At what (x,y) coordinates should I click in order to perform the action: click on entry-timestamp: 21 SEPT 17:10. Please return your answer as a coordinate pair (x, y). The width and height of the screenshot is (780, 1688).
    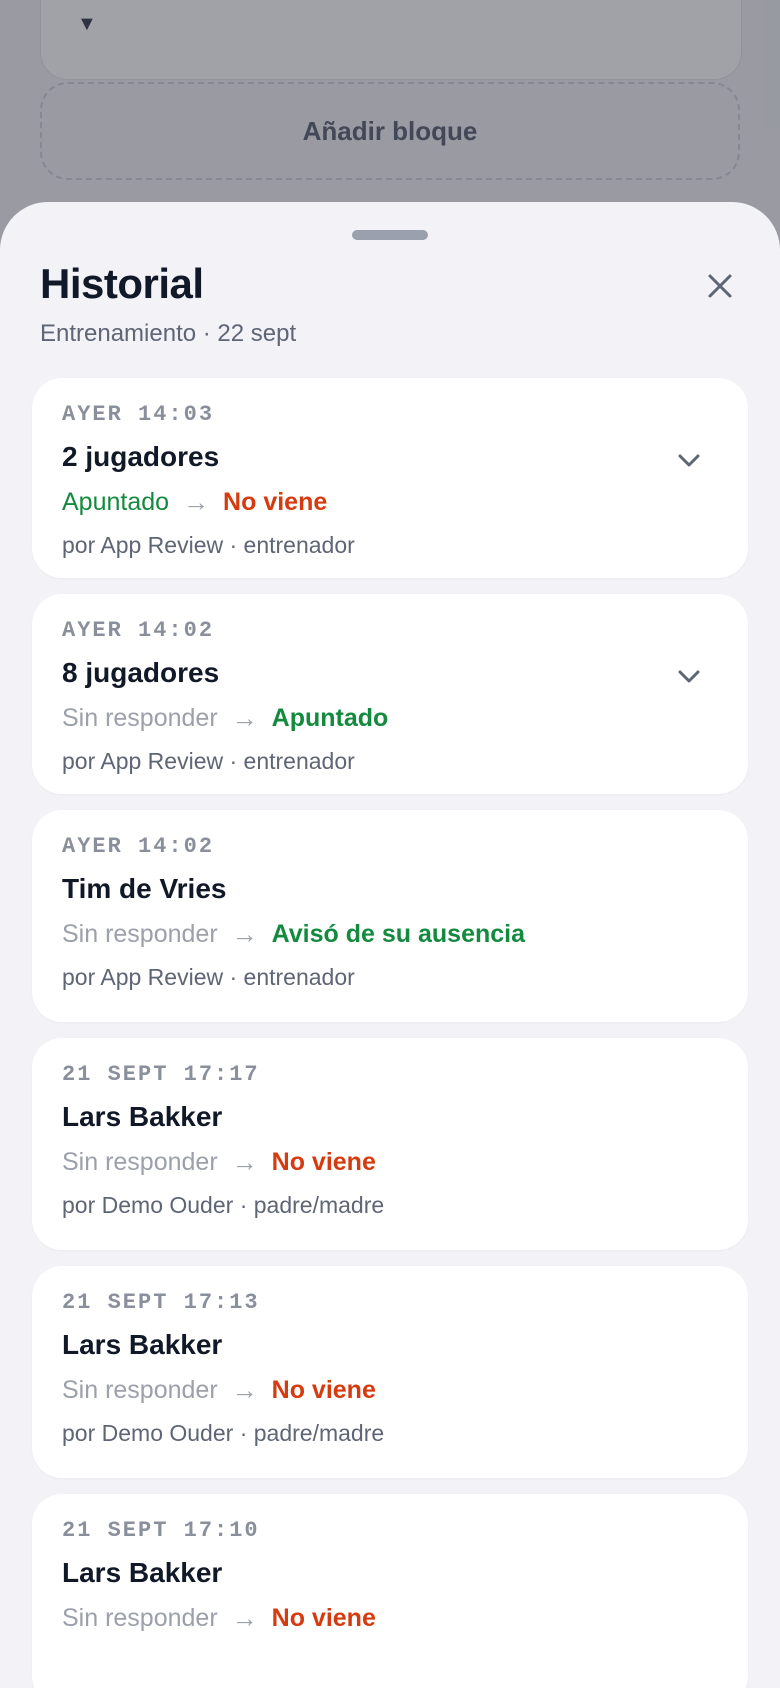
    Looking at the image, I should click on (161, 1530).